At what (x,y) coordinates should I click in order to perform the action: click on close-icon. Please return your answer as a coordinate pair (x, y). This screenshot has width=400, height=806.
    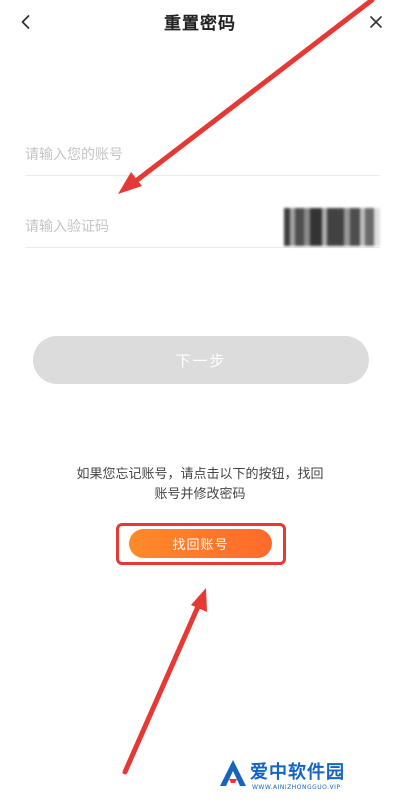
    Looking at the image, I should click on (376, 22).